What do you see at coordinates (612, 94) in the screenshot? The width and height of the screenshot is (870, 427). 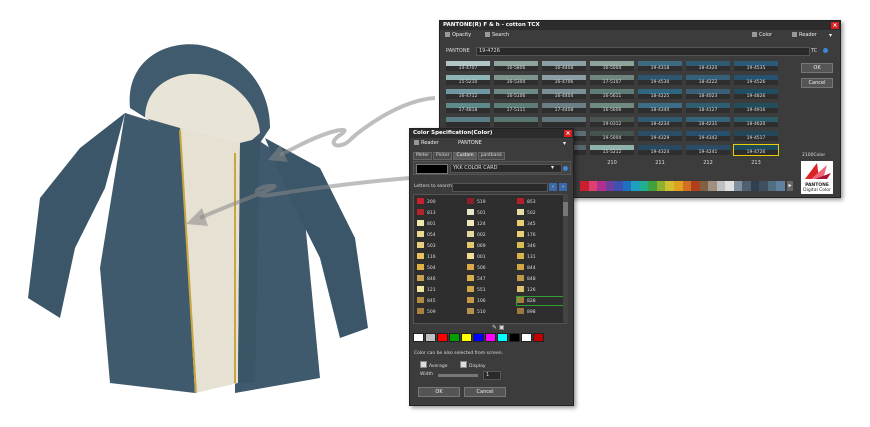 I see `swatch-cell: 16-5611` at bounding box center [612, 94].